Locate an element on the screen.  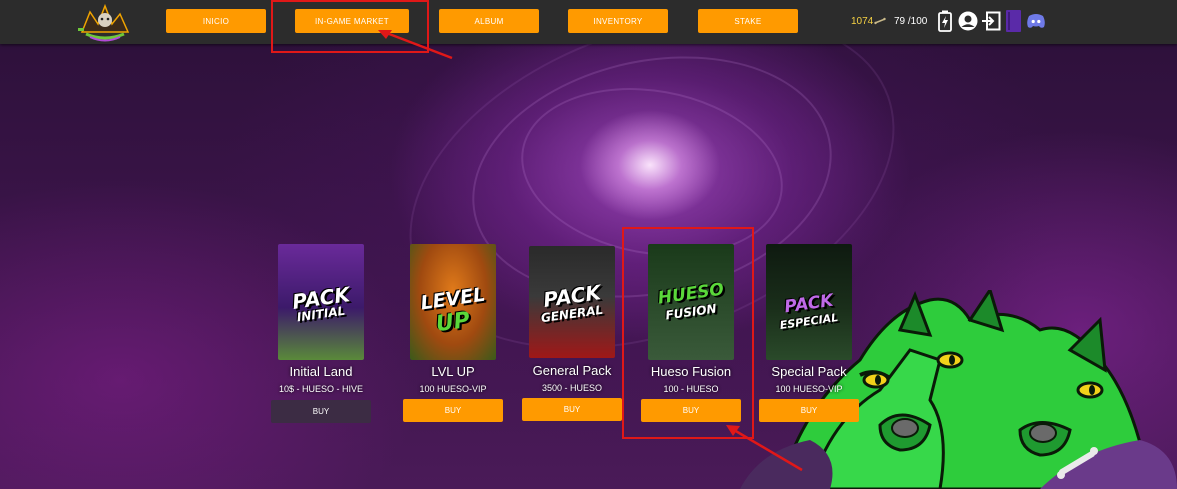
annotation-box-hueso-fusion is located at coordinates (688, 333).